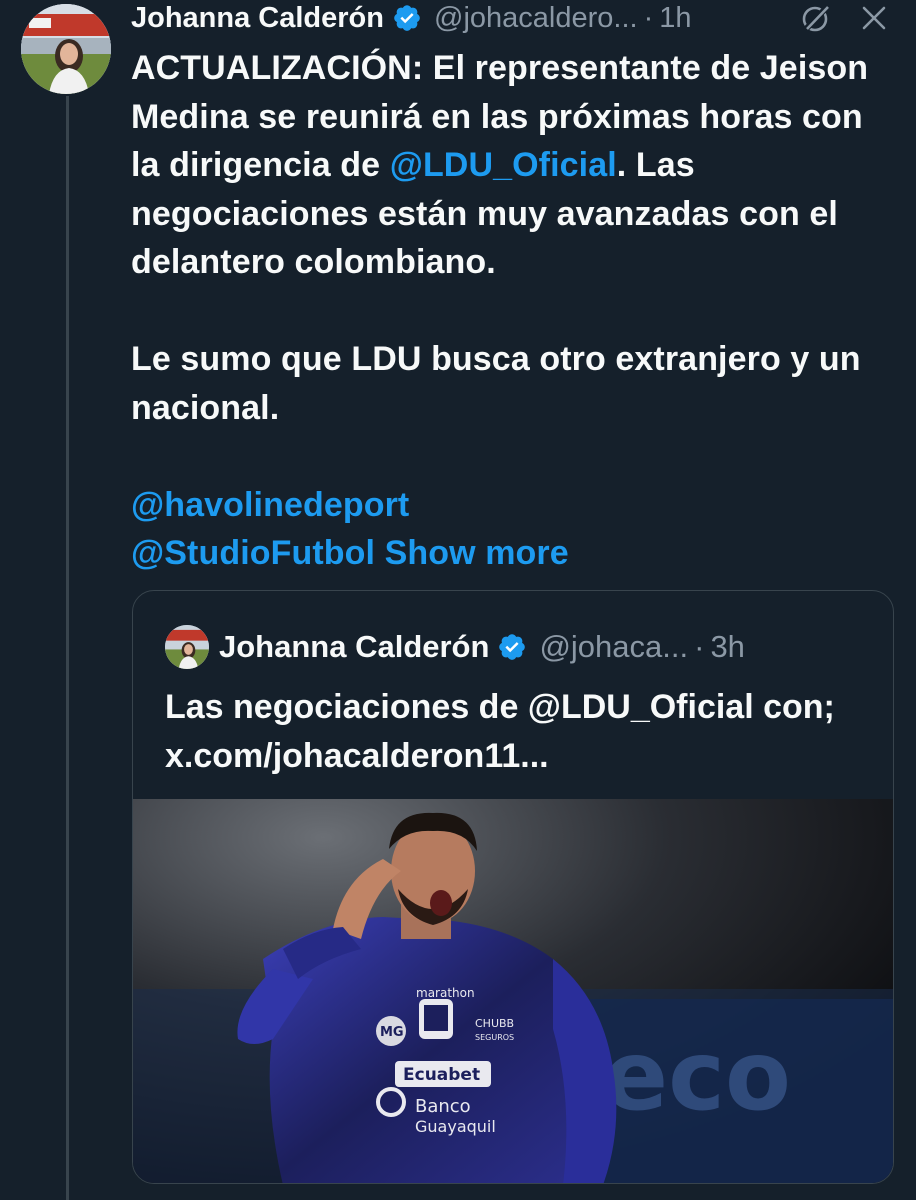  Describe the element at coordinates (354, 647) in the screenshot. I see `quoted-author-name: Johanna Calderón` at that location.